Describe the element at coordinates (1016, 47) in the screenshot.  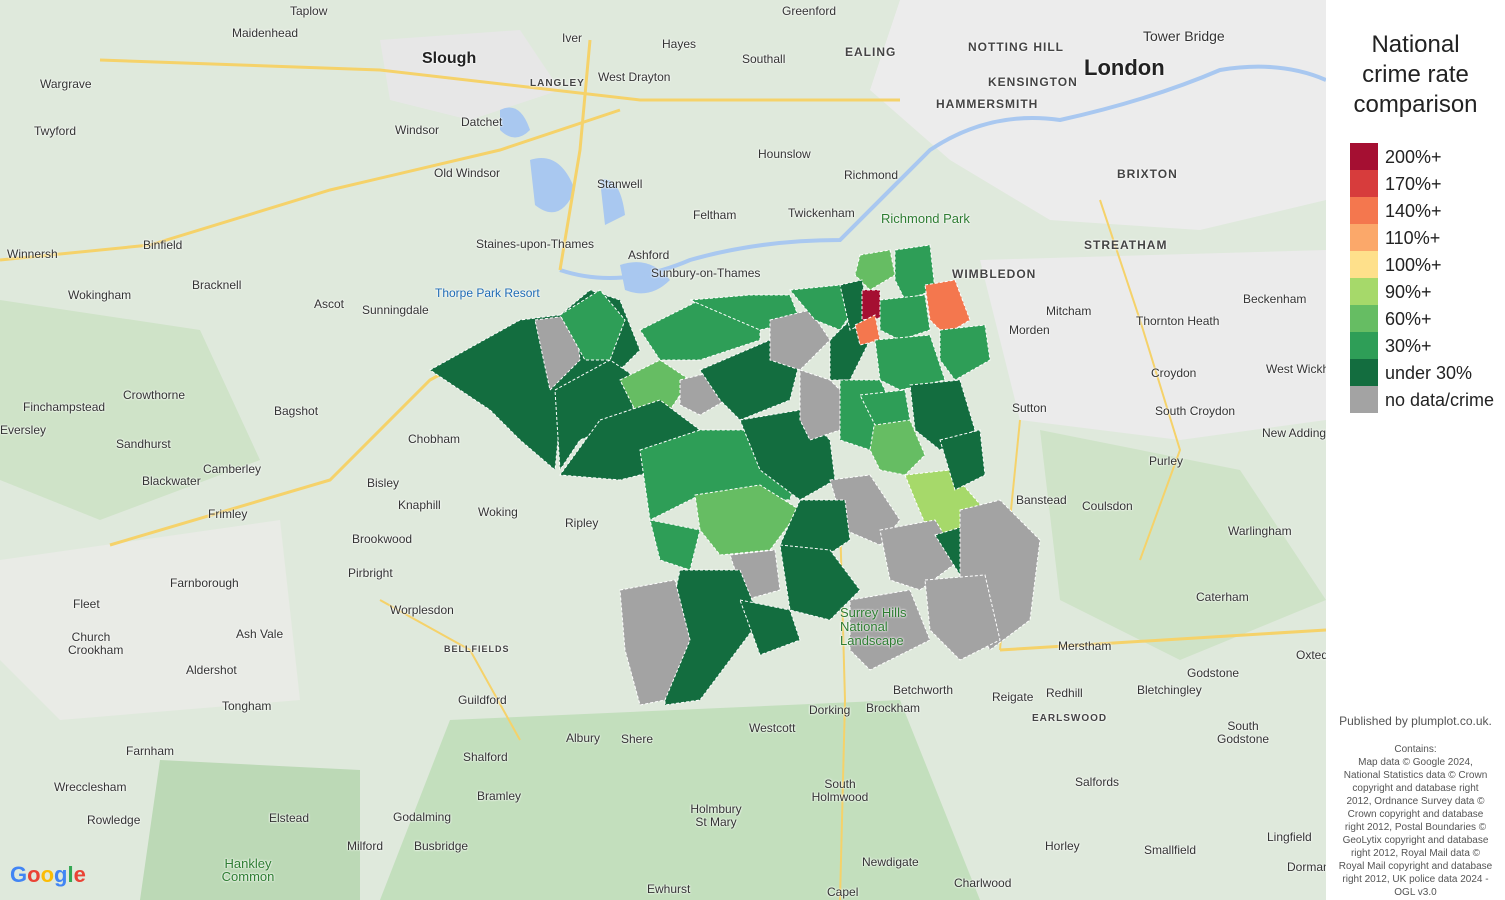
I see `place-label: NOTTING HILL` at that location.